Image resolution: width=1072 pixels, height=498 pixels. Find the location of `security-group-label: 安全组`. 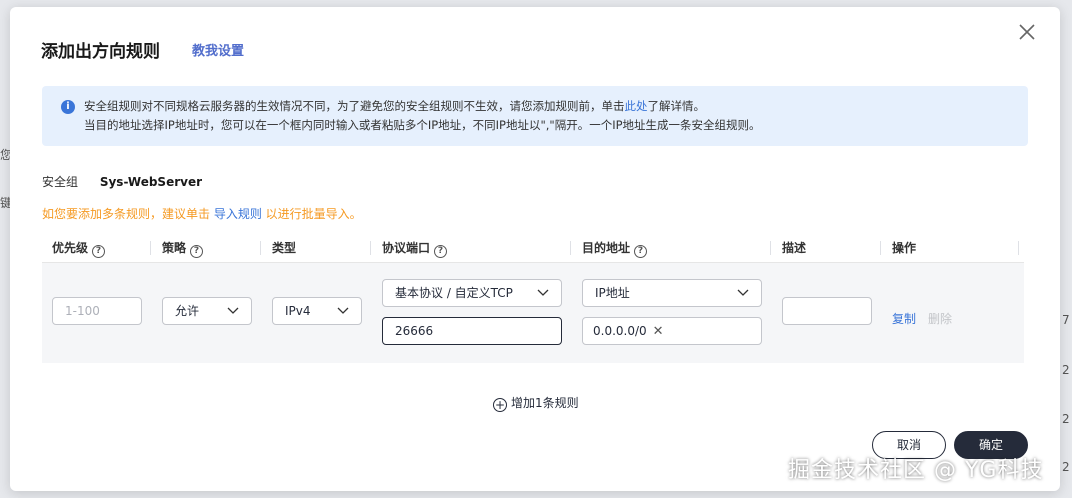

security-group-label: 安全组 is located at coordinates (60, 182).